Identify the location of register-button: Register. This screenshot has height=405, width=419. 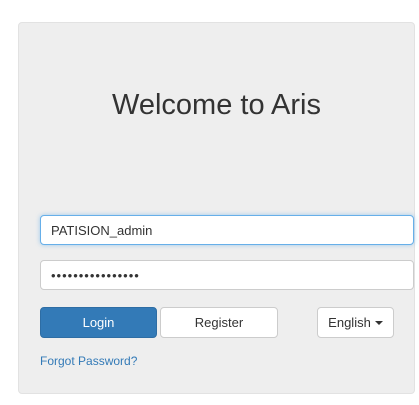
(219, 322).